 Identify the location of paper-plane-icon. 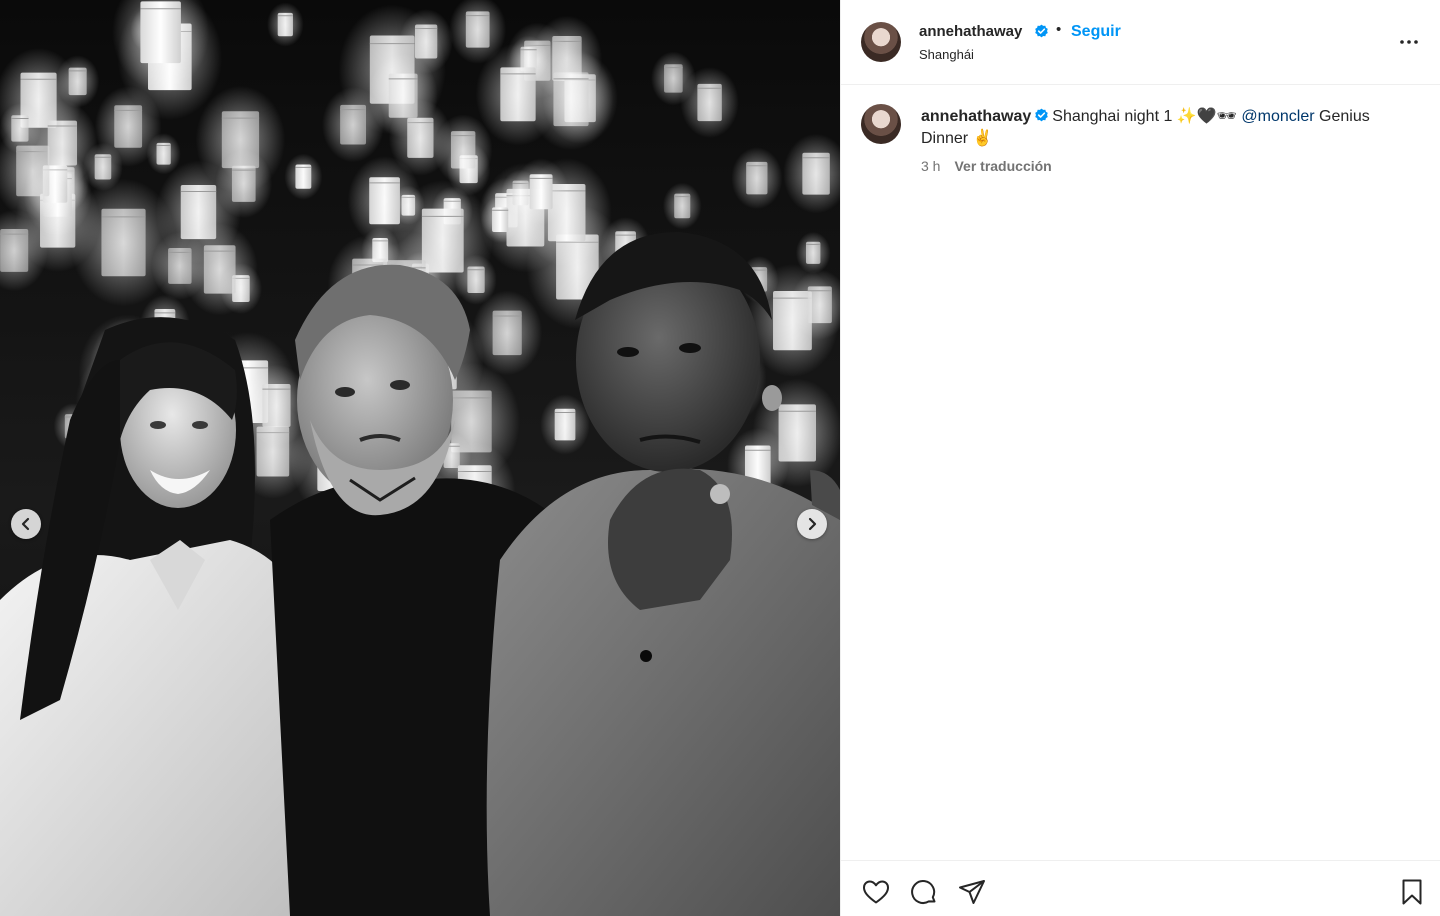
(972, 892).